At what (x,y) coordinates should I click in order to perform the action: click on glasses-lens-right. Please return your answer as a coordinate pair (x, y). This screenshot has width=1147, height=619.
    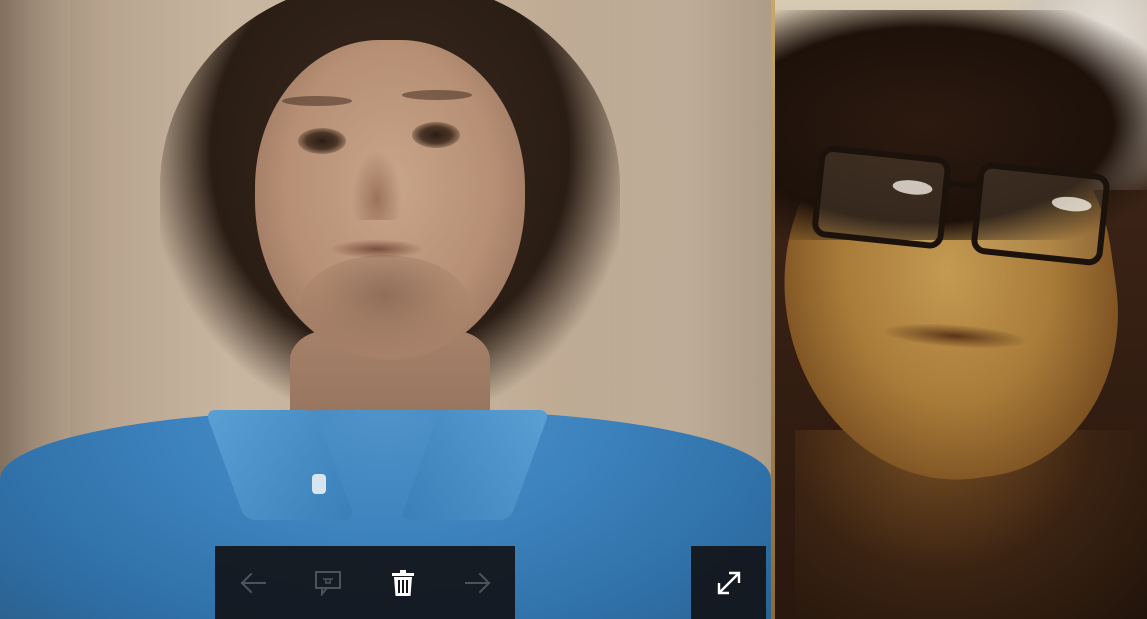
    Looking at the image, I should click on (1040, 214).